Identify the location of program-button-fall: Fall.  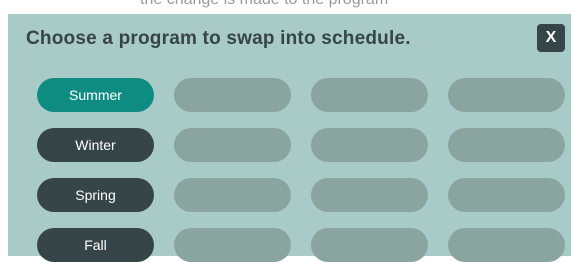
(95, 245).